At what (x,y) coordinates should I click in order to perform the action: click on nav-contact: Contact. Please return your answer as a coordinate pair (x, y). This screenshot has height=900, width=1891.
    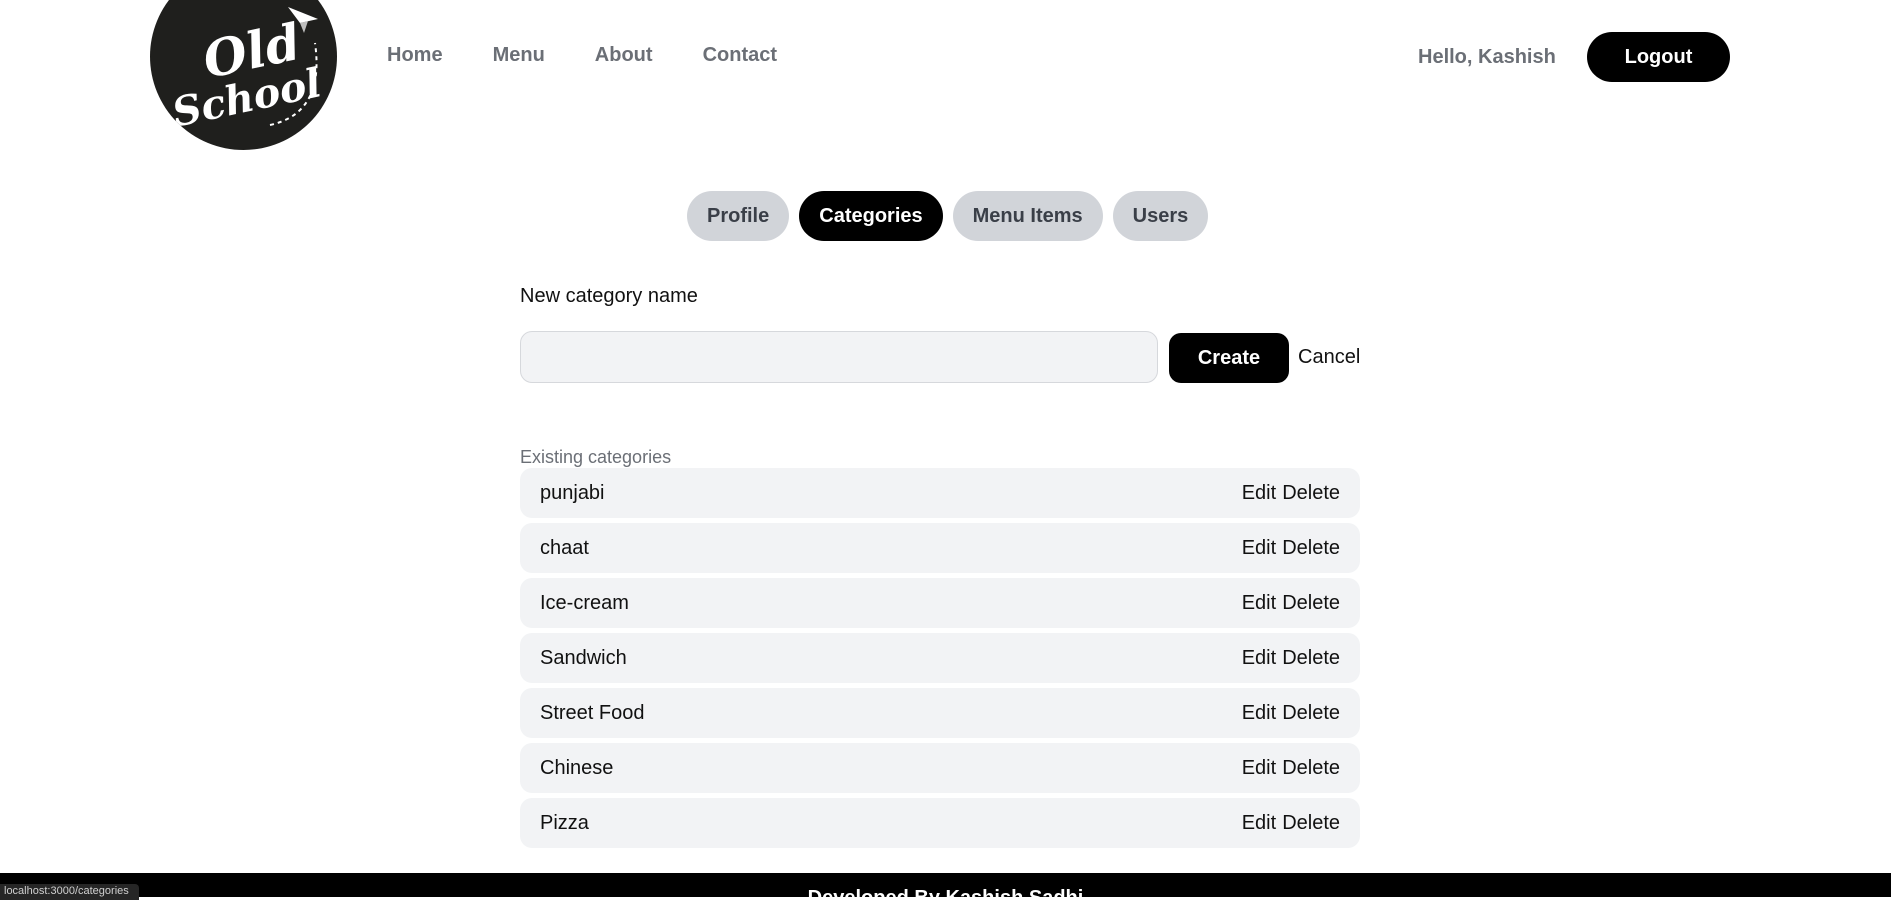
    Looking at the image, I should click on (740, 55).